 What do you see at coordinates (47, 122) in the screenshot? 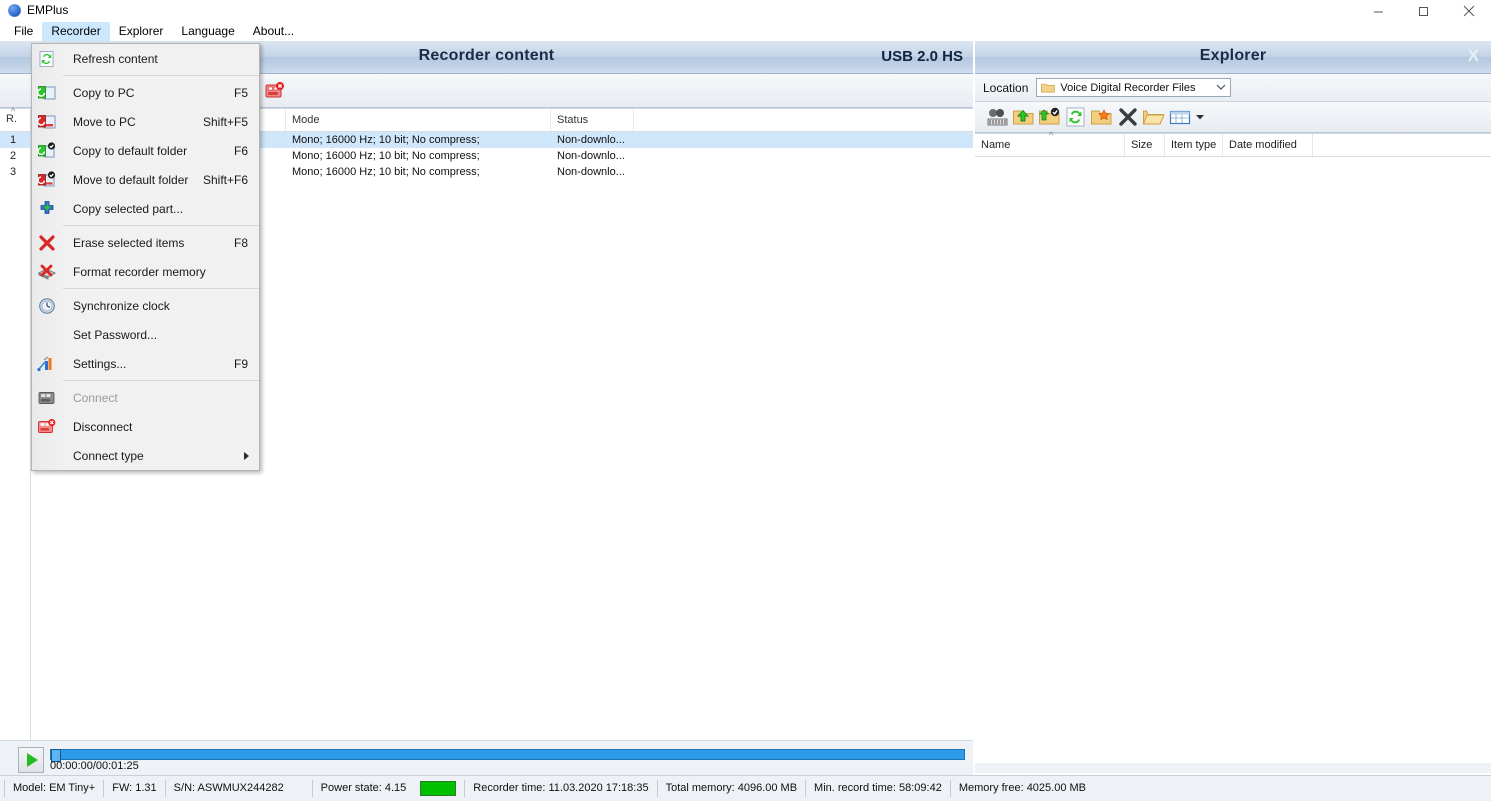
I see `move-to-pc-icon` at bounding box center [47, 122].